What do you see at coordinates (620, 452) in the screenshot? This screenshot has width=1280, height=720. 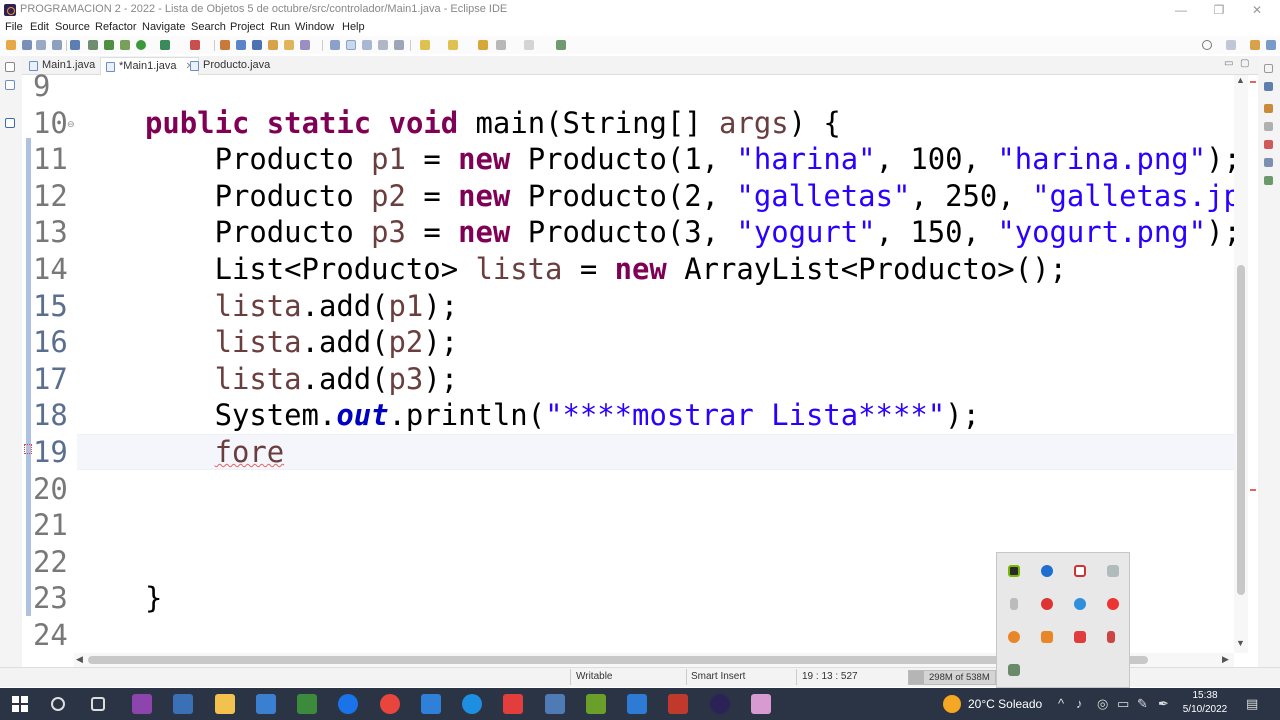 I see `code-line: 19 fore` at bounding box center [620, 452].